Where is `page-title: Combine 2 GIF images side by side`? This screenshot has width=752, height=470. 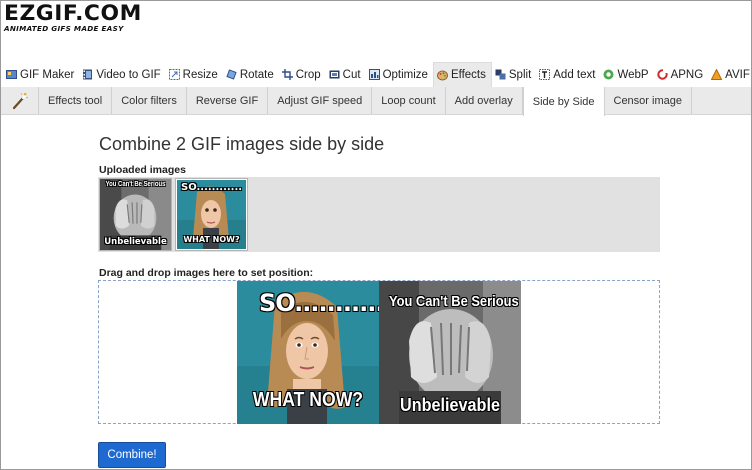
page-title: Combine 2 GIF images side by side is located at coordinates (242, 144).